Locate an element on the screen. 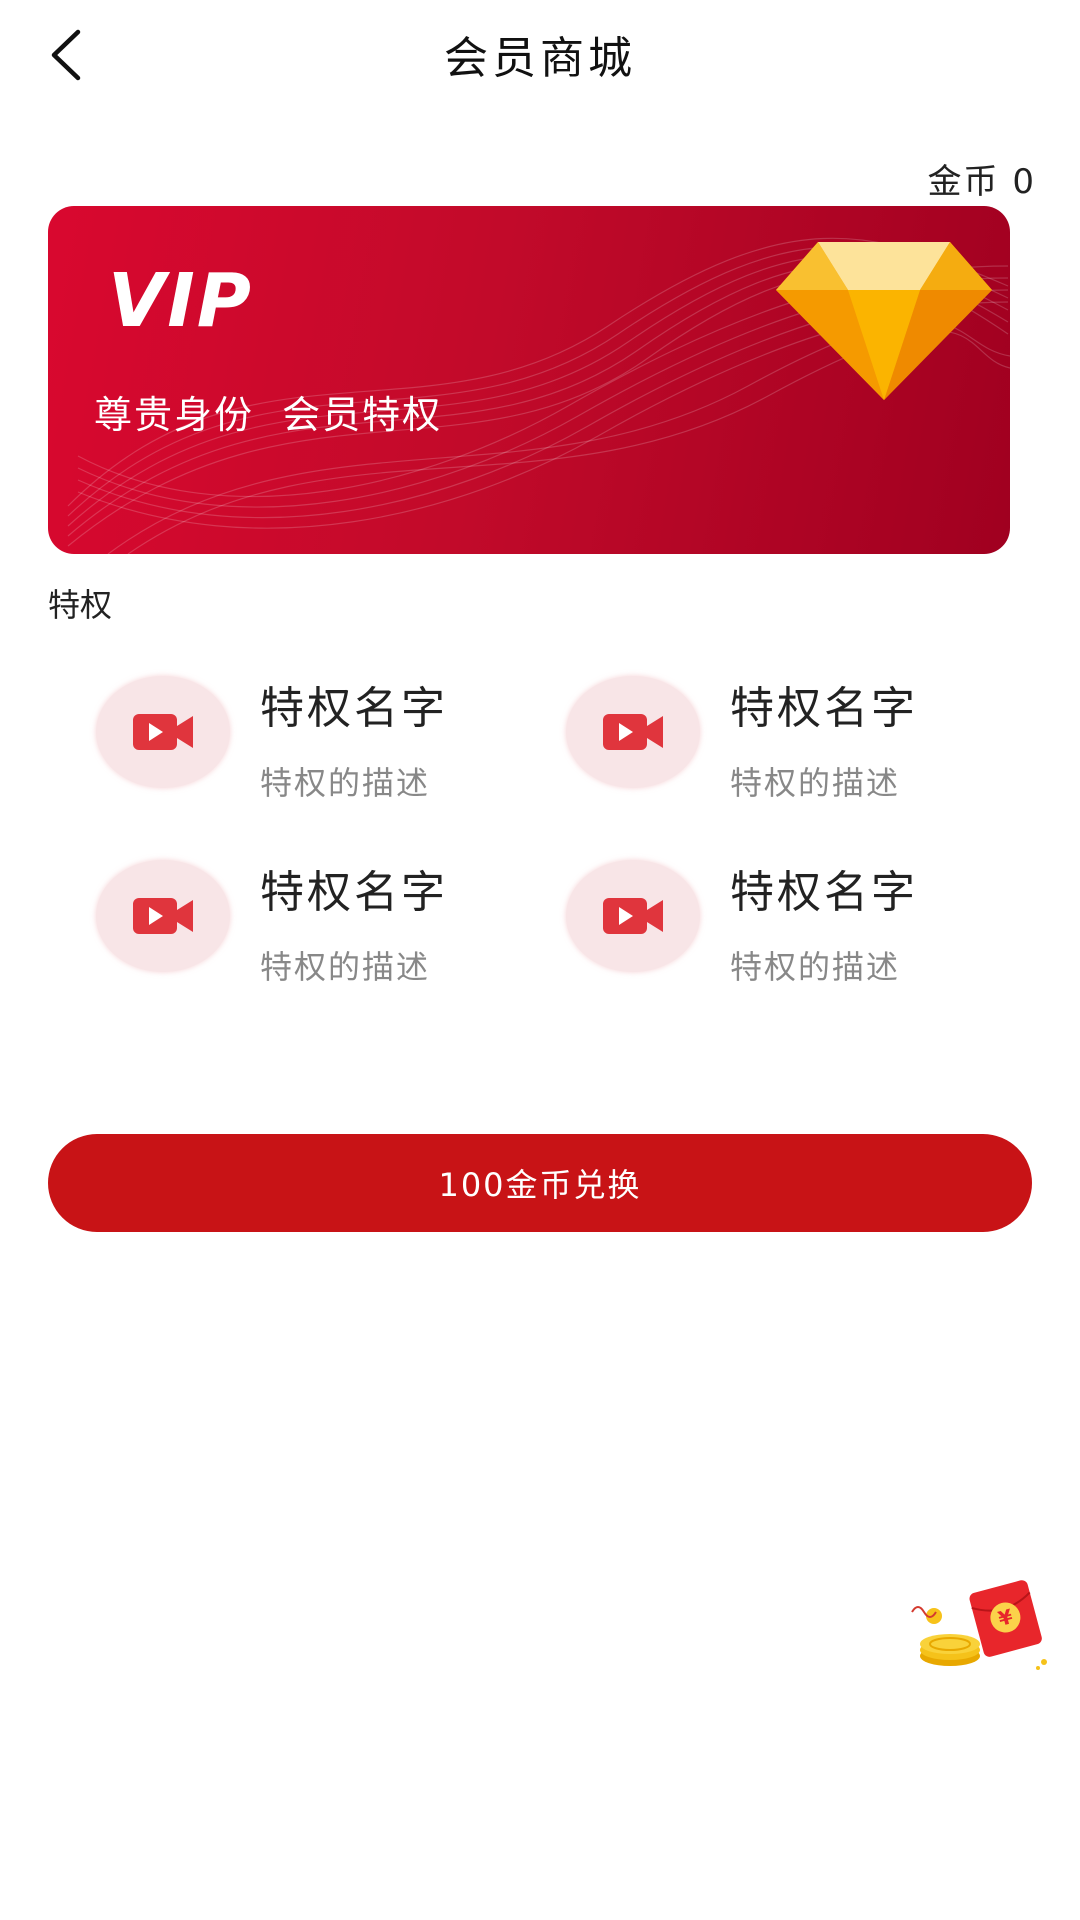 The width and height of the screenshot is (1080, 1920). vip-slogan: 尊贵身份 会员特权 is located at coordinates (268, 415).